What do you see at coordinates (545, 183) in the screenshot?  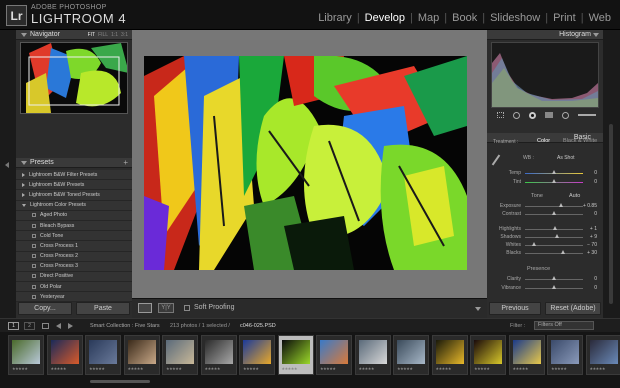 I see `tint-slider-row: Tint 0` at bounding box center [545, 183].